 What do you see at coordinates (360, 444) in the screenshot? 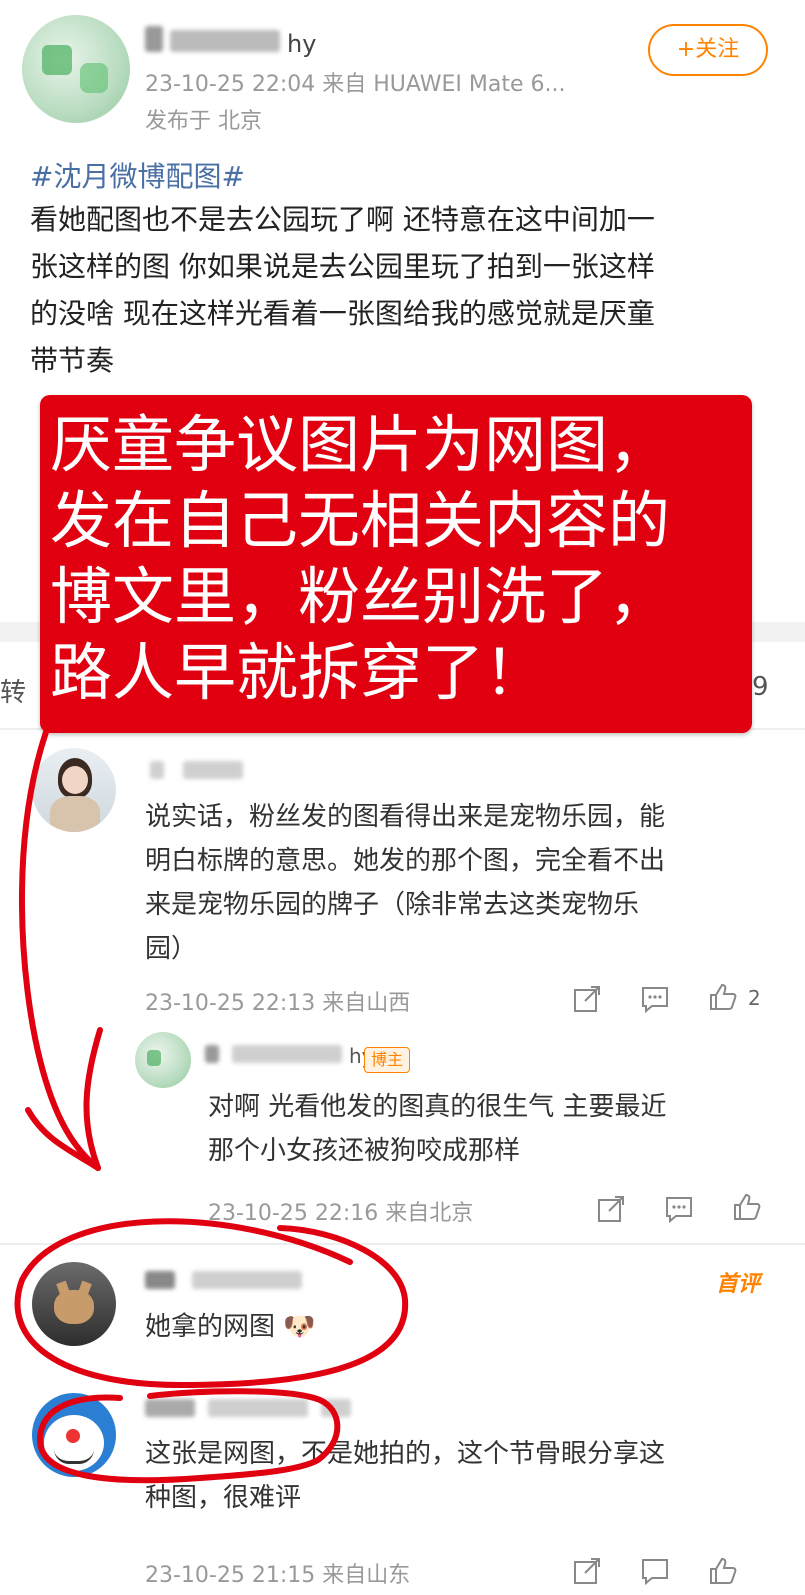
I see `overlay-line: 厌童争议图片为网图，` at bounding box center [360, 444].